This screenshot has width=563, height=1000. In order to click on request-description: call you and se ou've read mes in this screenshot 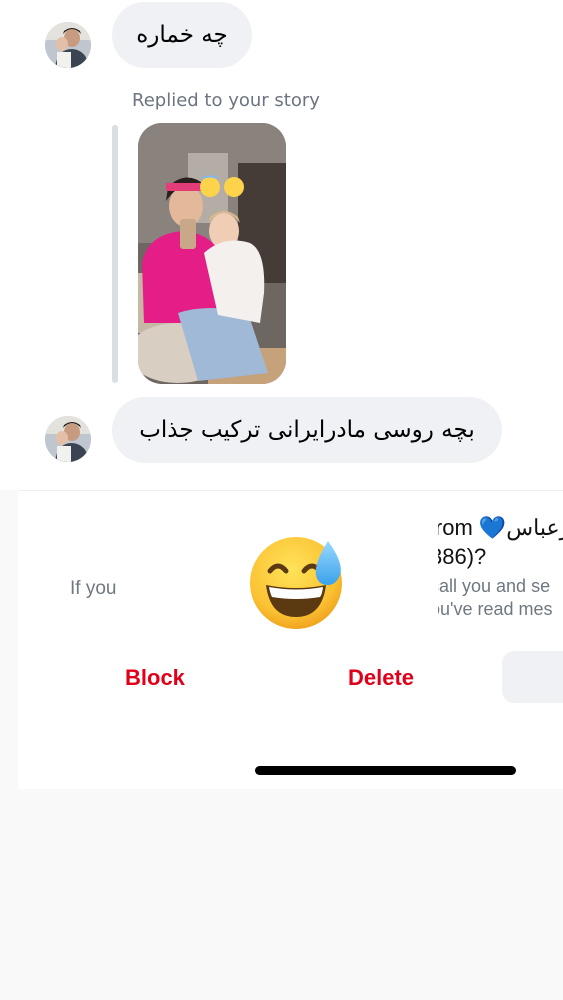, I will do `click(495, 598)`.